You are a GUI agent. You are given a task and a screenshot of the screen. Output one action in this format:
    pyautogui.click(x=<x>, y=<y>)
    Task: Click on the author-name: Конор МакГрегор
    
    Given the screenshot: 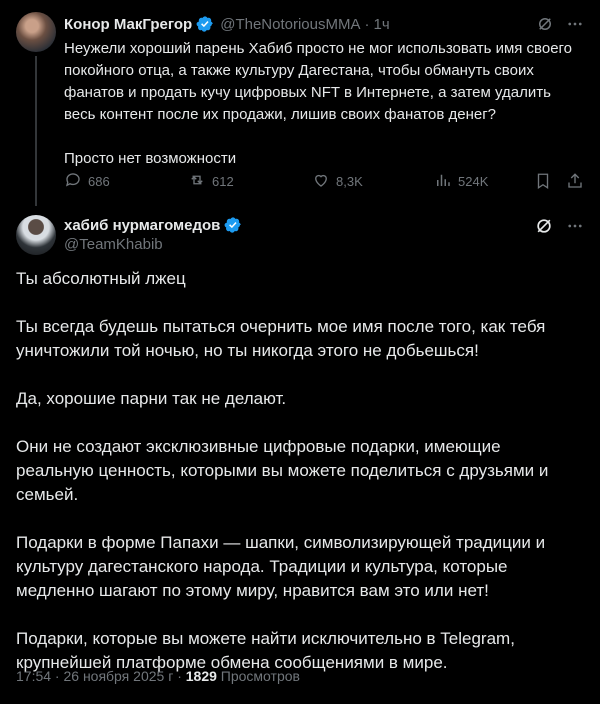 What is the action you would take?
    pyautogui.click(x=128, y=24)
    